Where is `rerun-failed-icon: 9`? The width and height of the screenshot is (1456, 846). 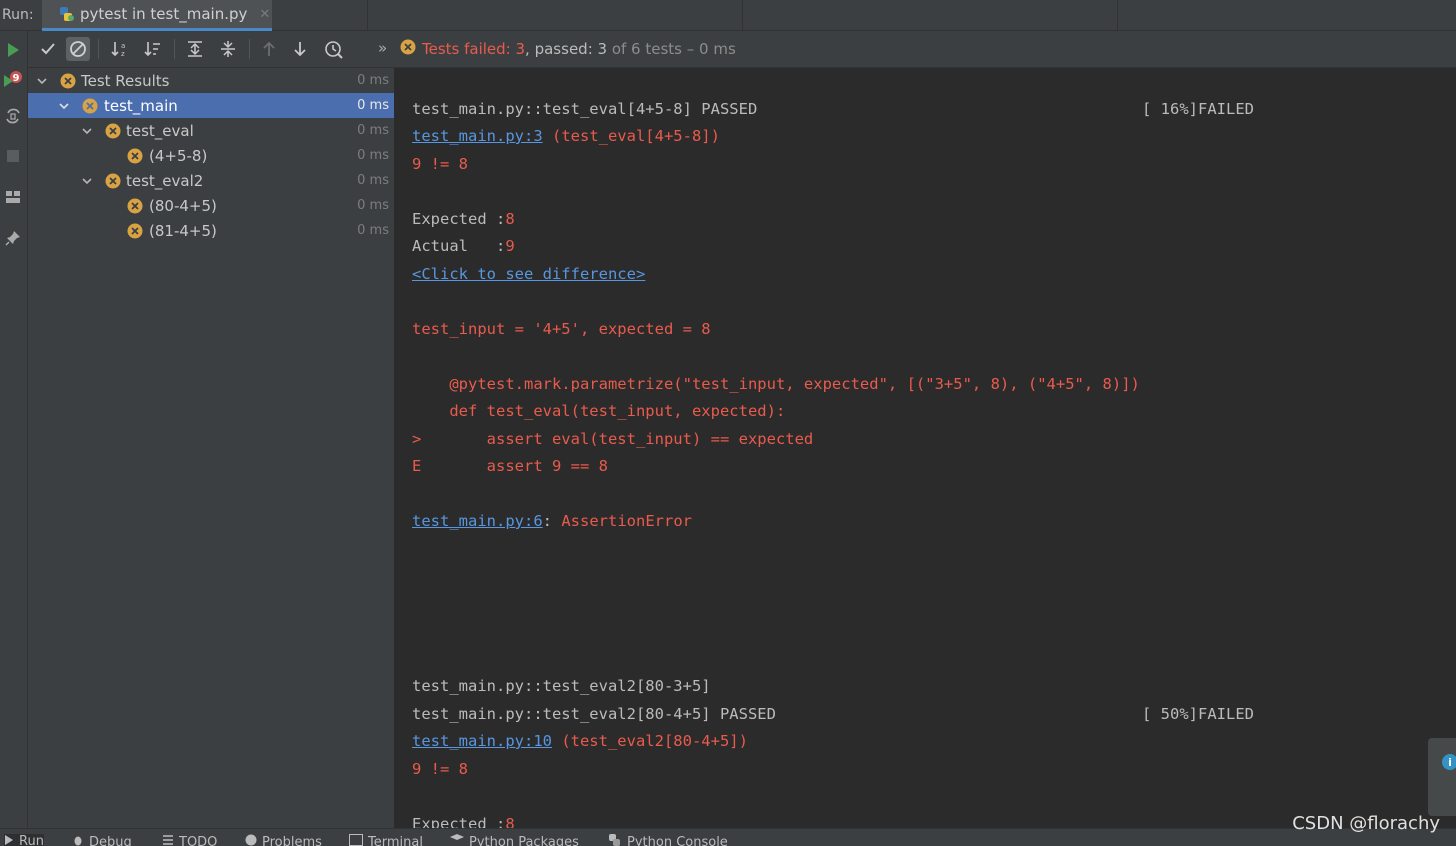
rerun-failed-icon: 9 is located at coordinates (13, 80).